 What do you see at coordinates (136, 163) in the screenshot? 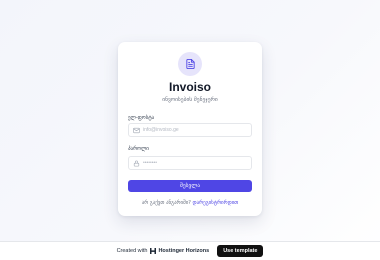
I see `lock-icon` at bounding box center [136, 163].